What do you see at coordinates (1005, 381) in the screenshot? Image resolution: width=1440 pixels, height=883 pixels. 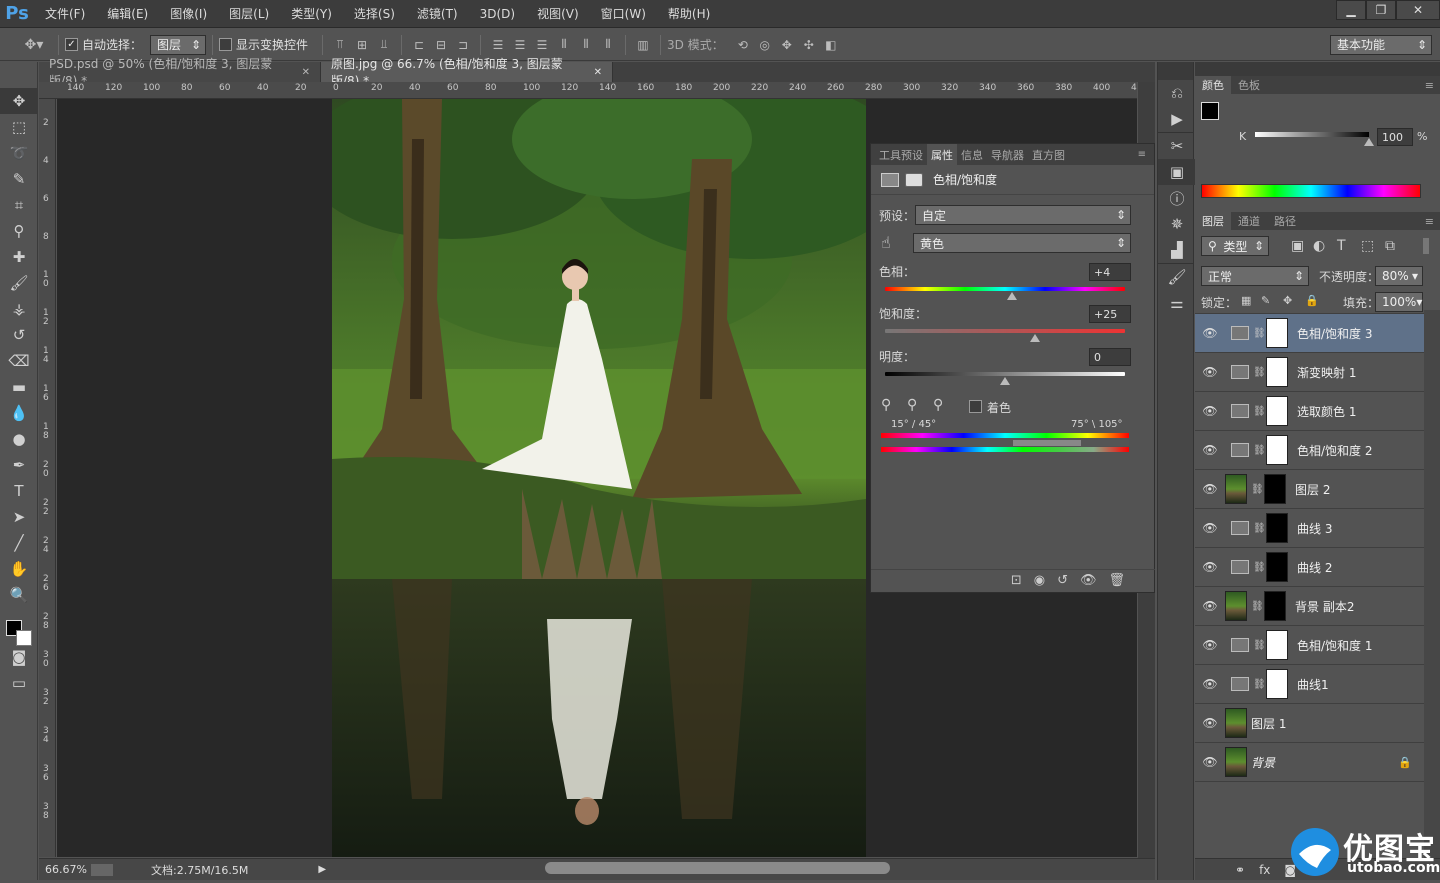 I see `lightness-slider-thumb` at bounding box center [1005, 381].